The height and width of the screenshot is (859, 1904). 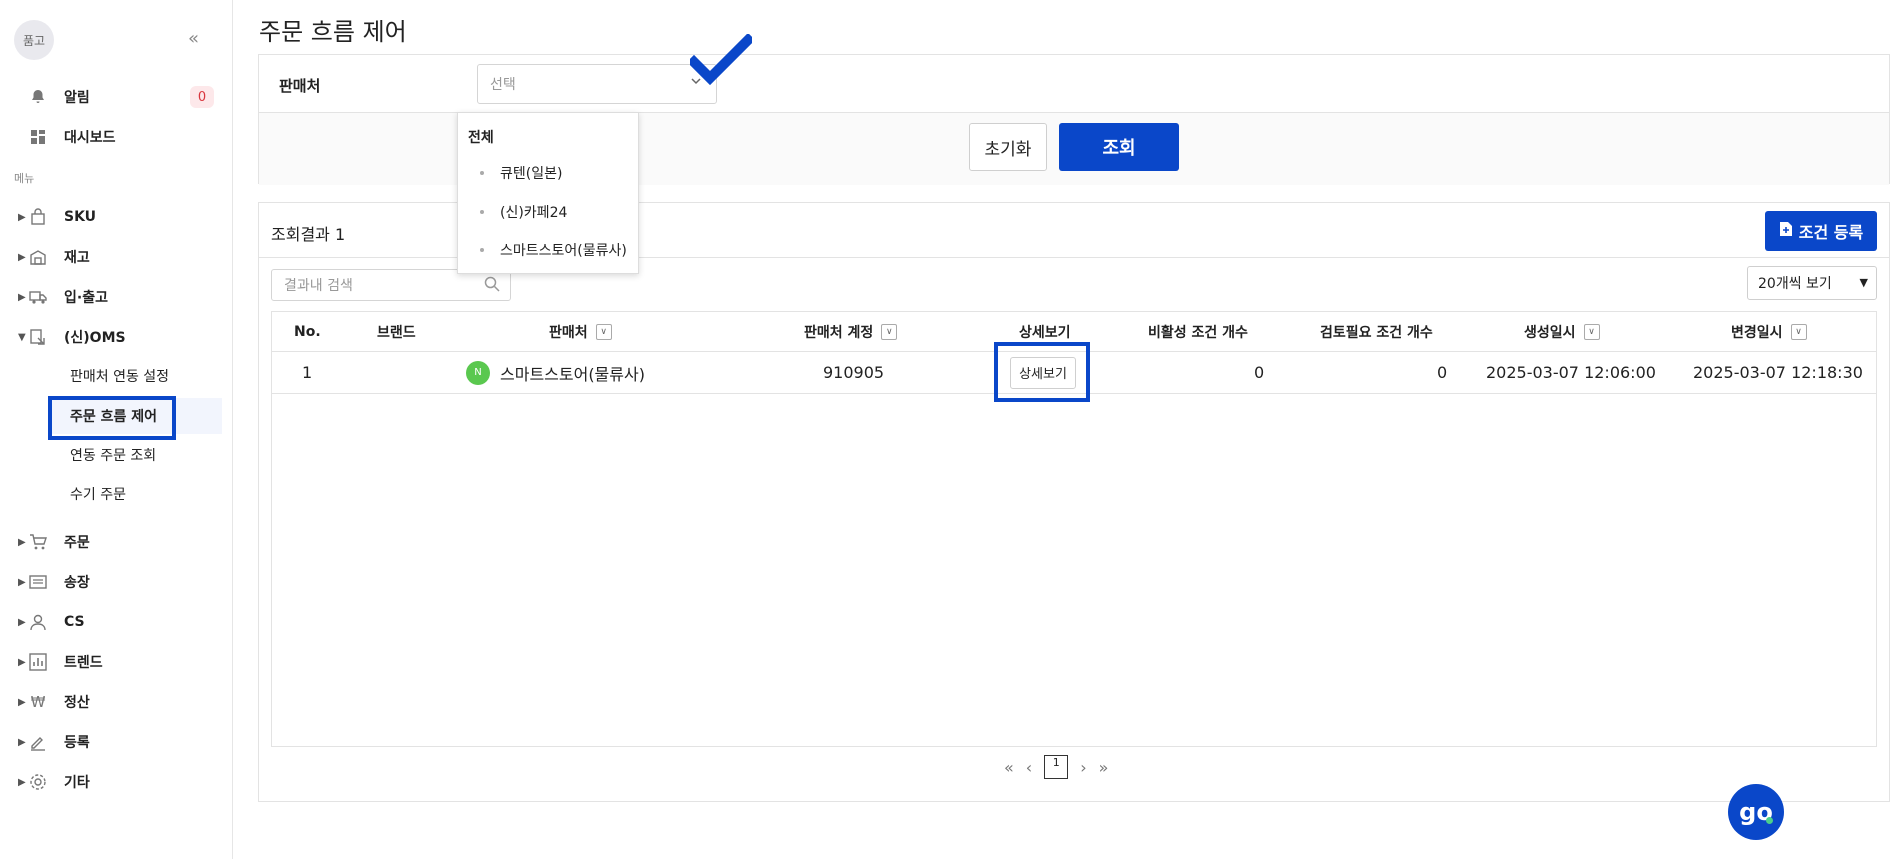 What do you see at coordinates (1104, 767) in the screenshot?
I see `last-page-icon: »` at bounding box center [1104, 767].